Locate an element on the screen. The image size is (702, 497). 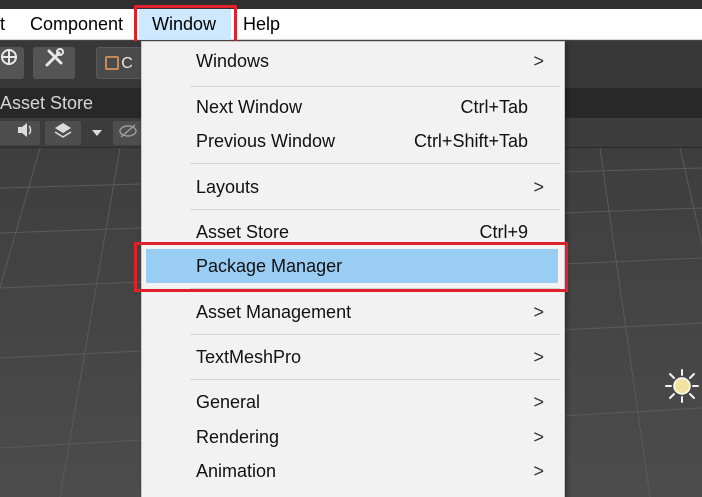
visibility-icon is located at coordinates (128, 132).